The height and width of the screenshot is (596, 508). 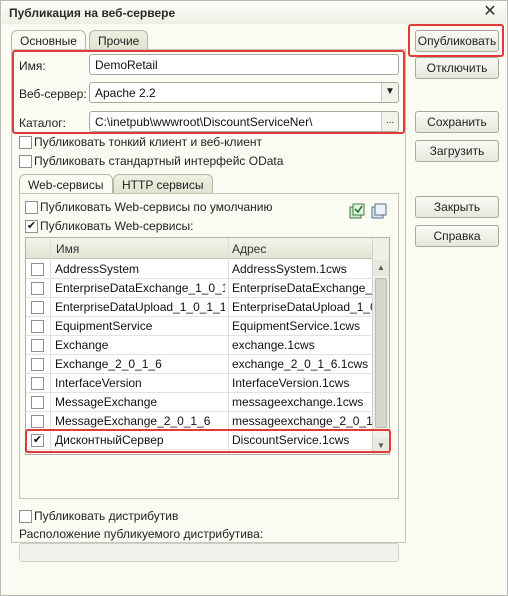 I want to click on column-header-address: Адрес, so click(x=249, y=249).